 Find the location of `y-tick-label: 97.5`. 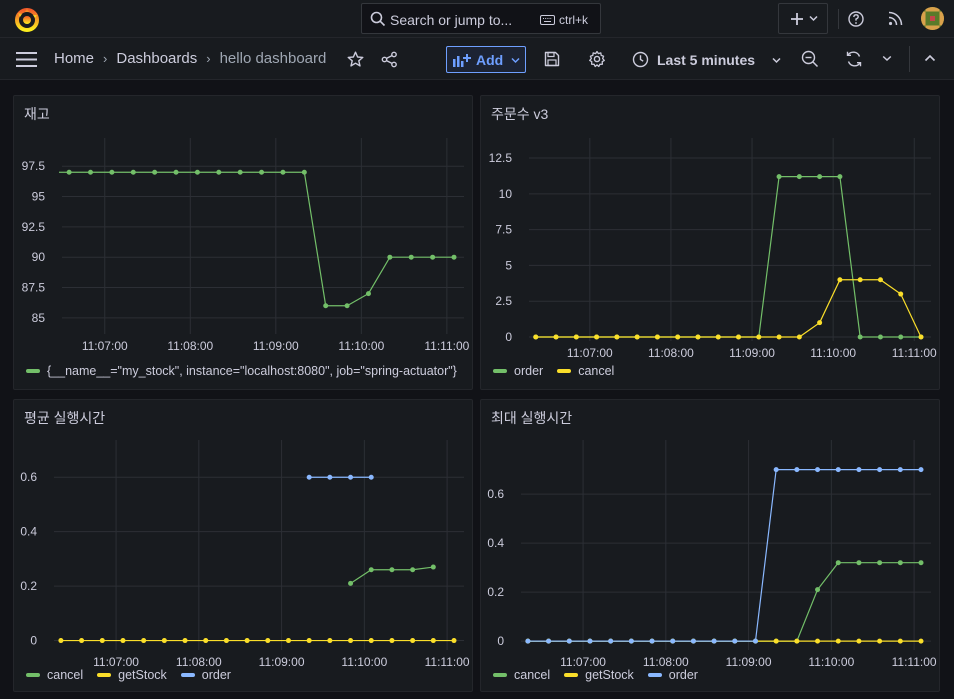

y-tick-label: 97.5 is located at coordinates (34, 166).